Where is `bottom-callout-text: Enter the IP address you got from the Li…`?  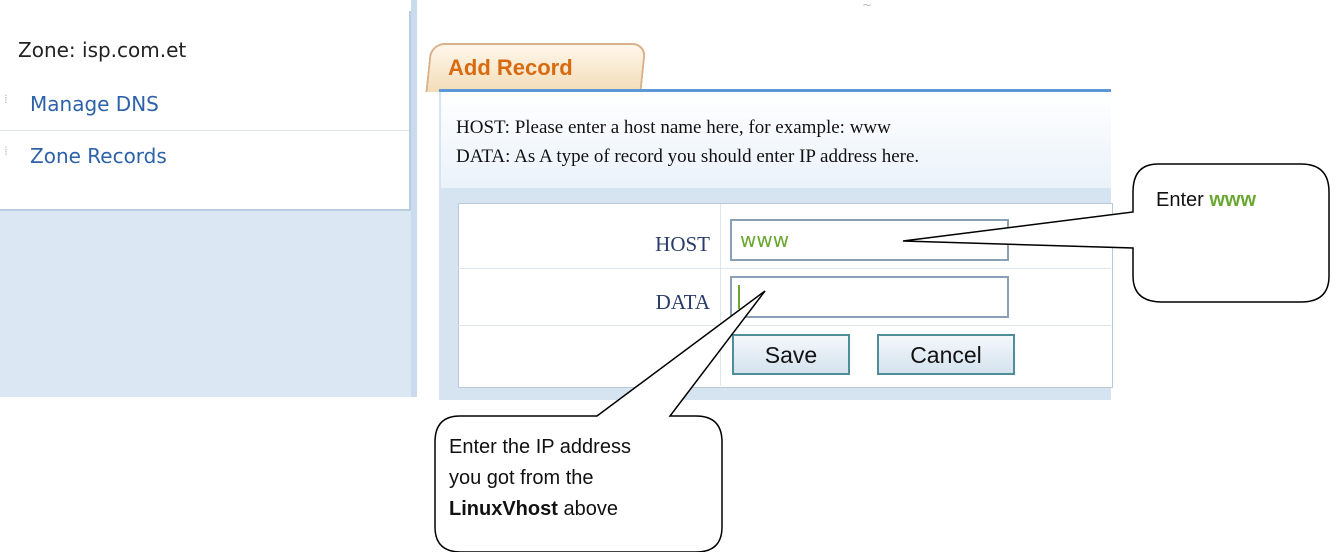 bottom-callout-text: Enter the IP address you got from the Li… is located at coordinates (579, 478).